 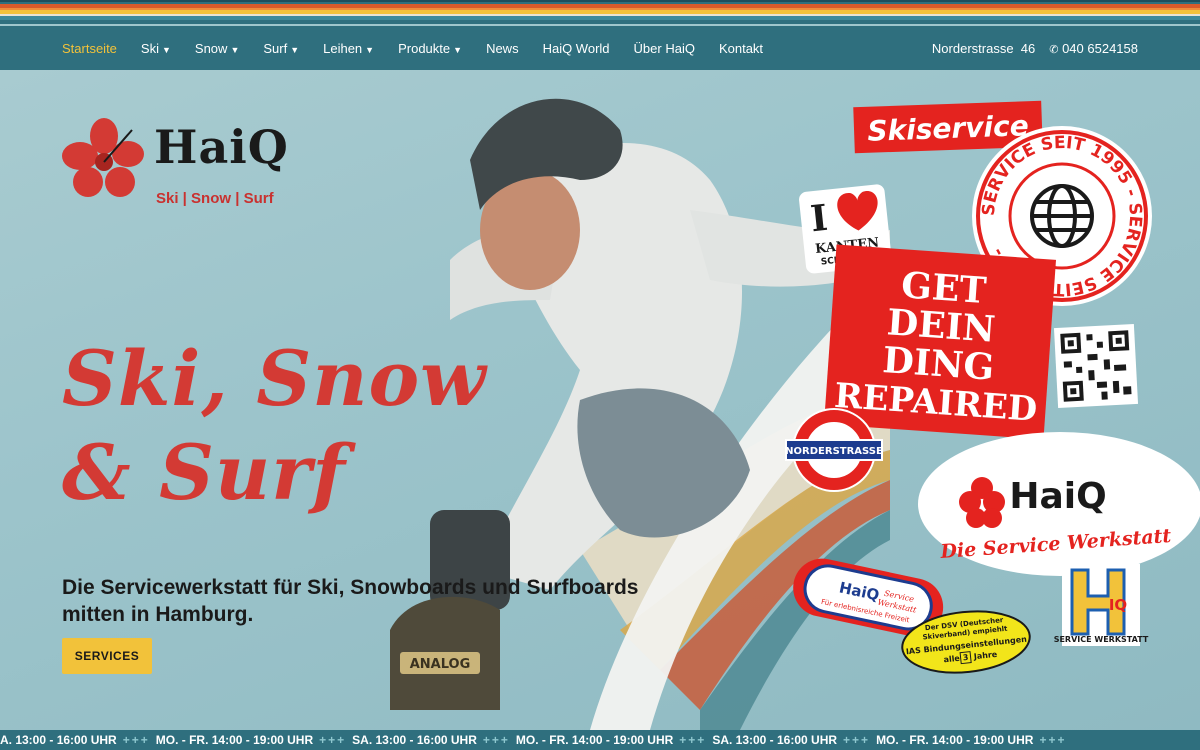 I want to click on nav-item-label: Über HaiQ, so click(x=664, y=48).